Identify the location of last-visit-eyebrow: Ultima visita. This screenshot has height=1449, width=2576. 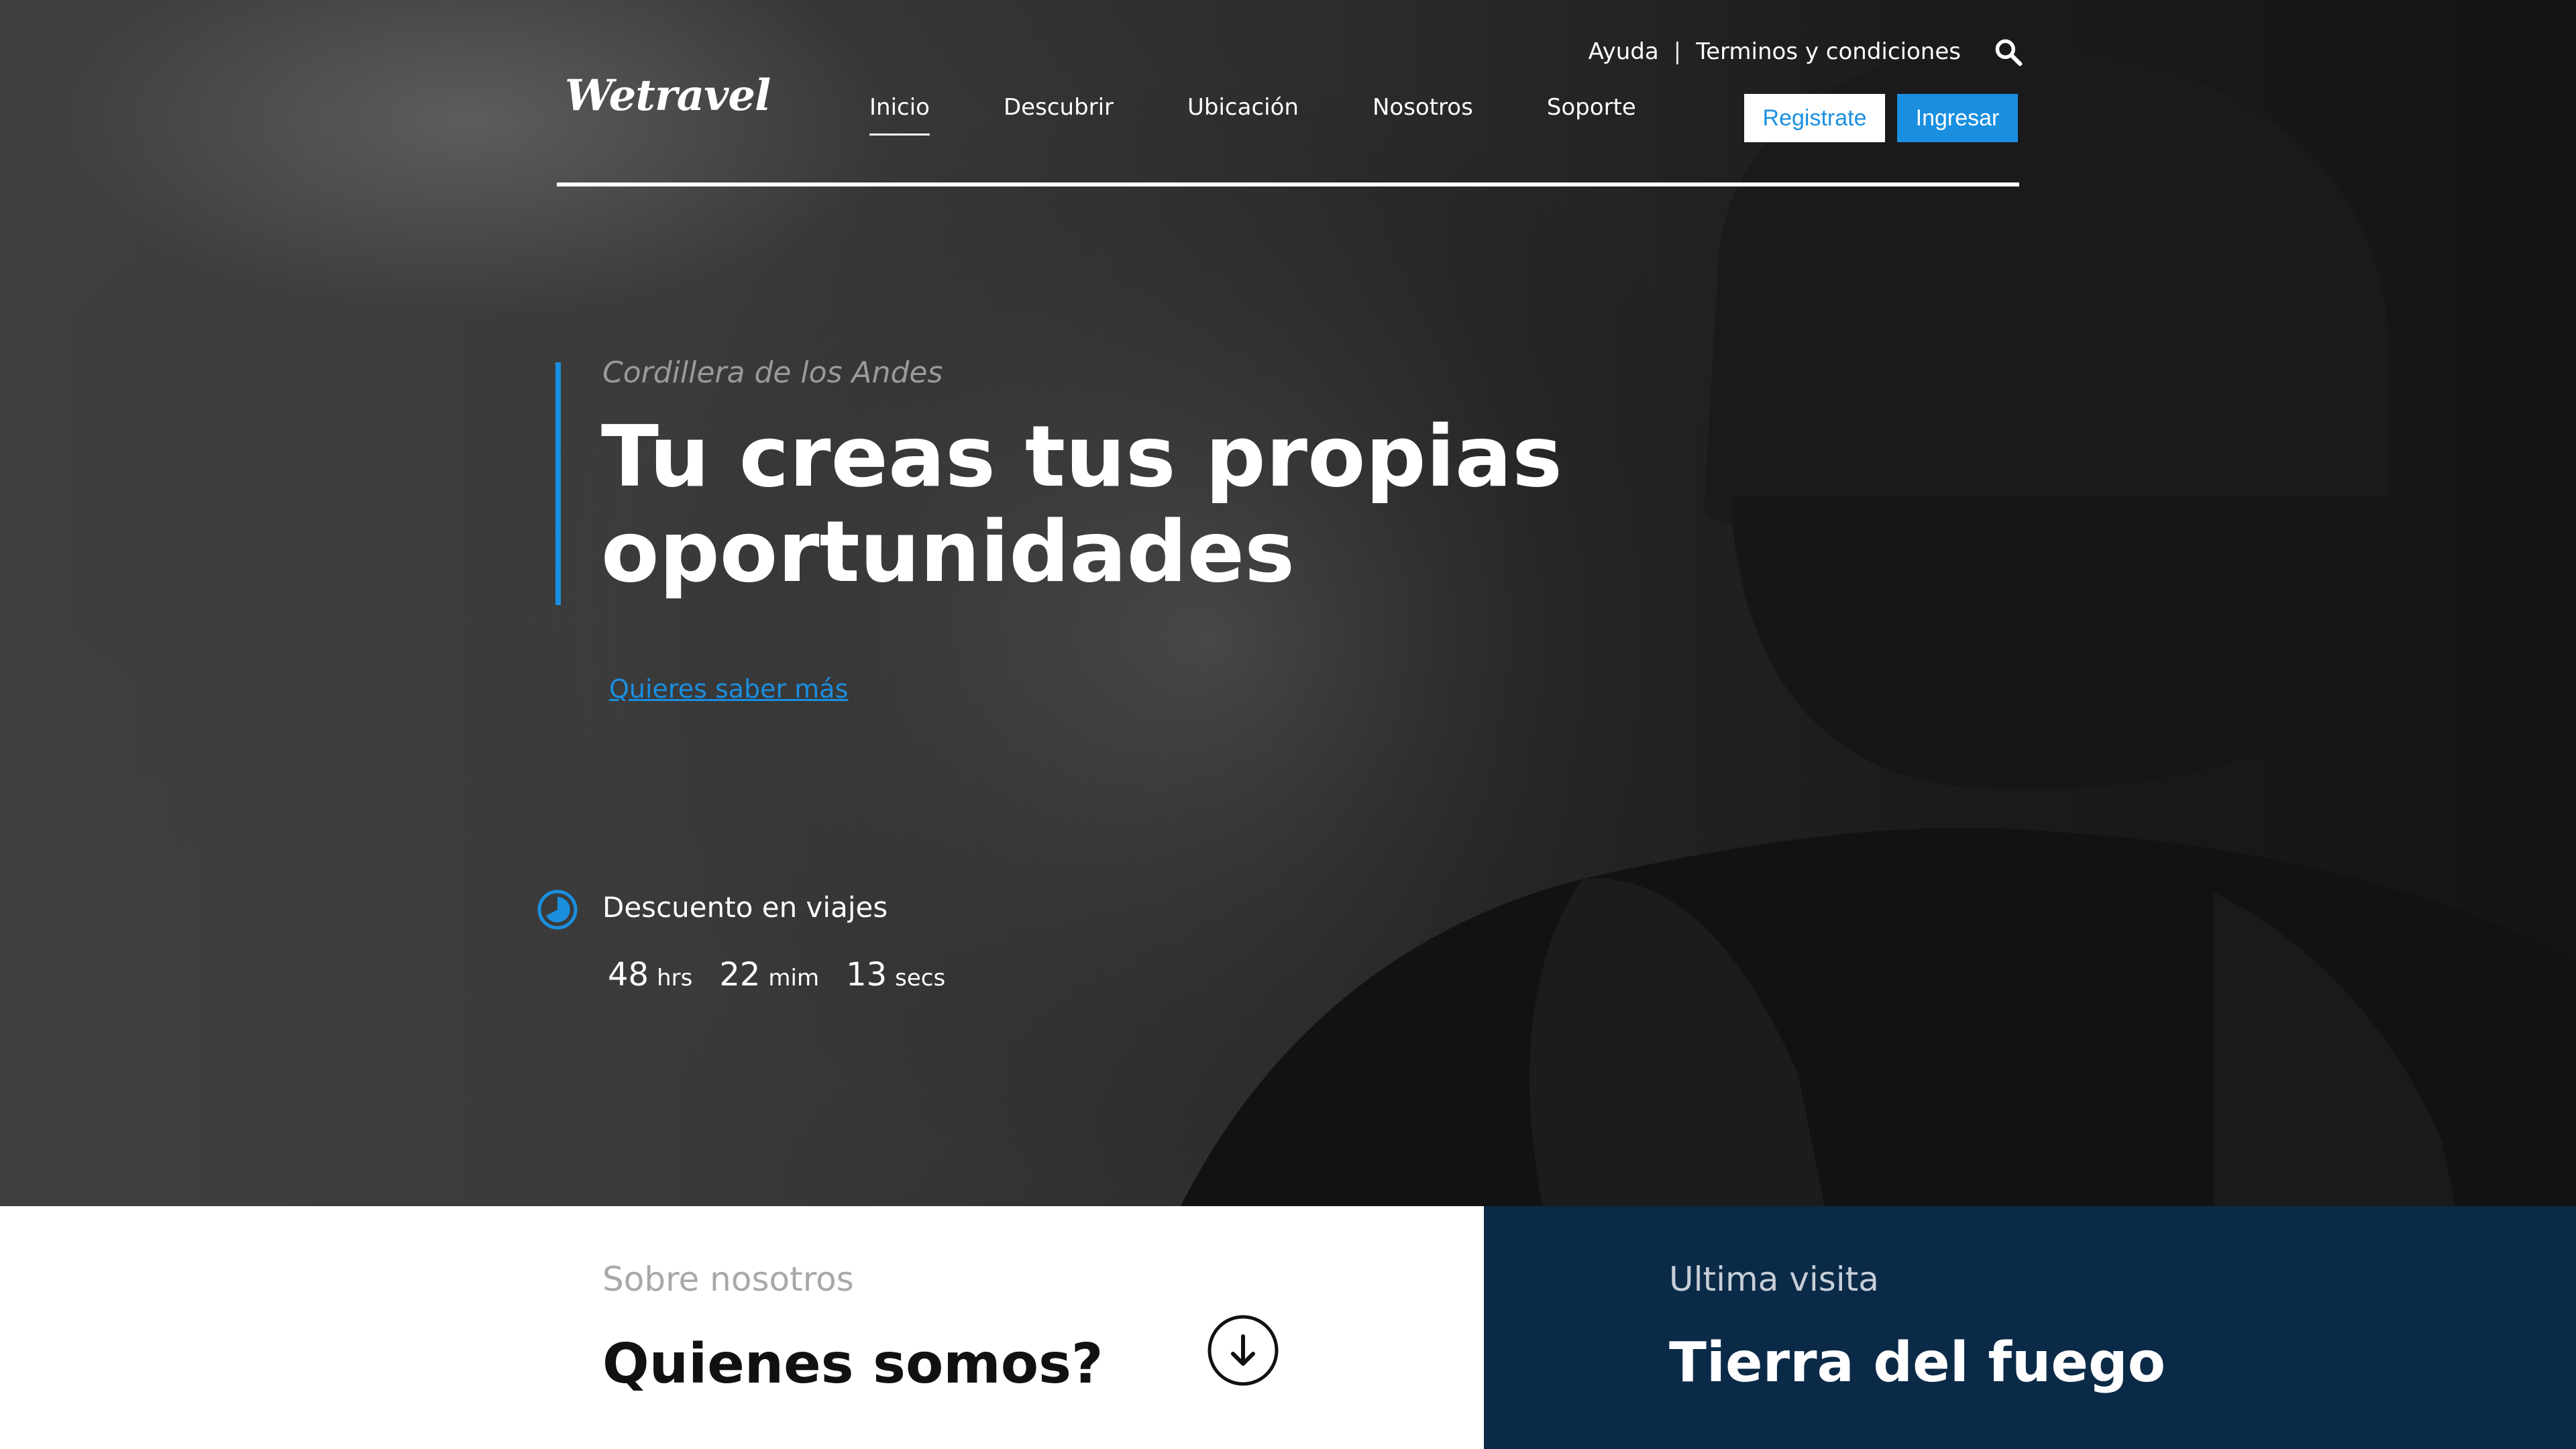
(1774, 1279).